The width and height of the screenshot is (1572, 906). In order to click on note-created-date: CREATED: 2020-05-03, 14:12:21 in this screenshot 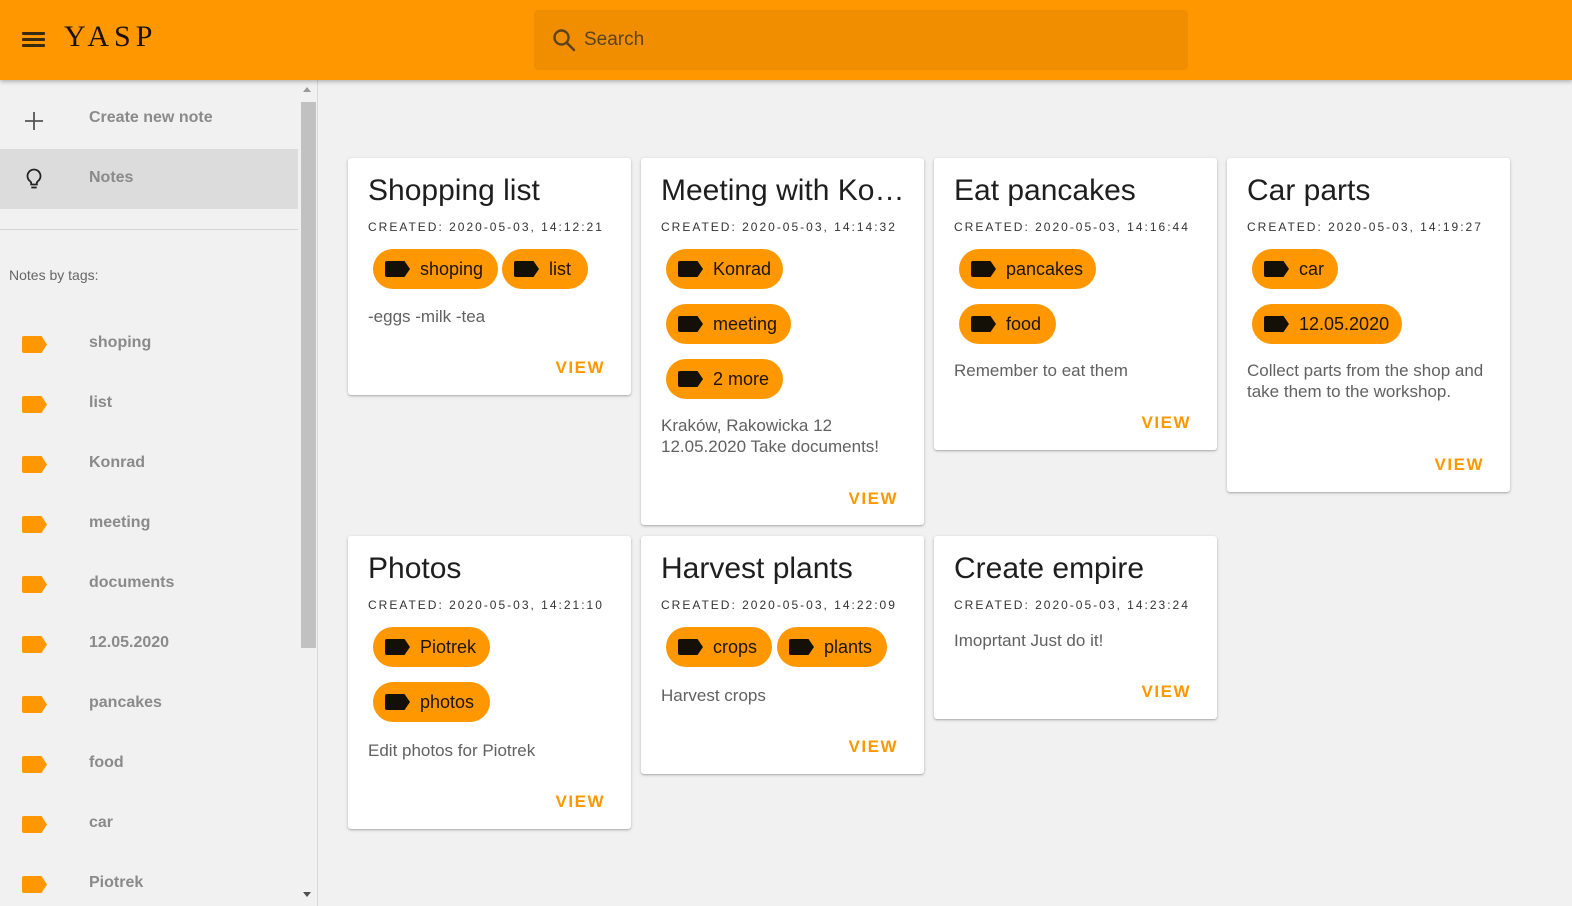, I will do `click(486, 227)`.